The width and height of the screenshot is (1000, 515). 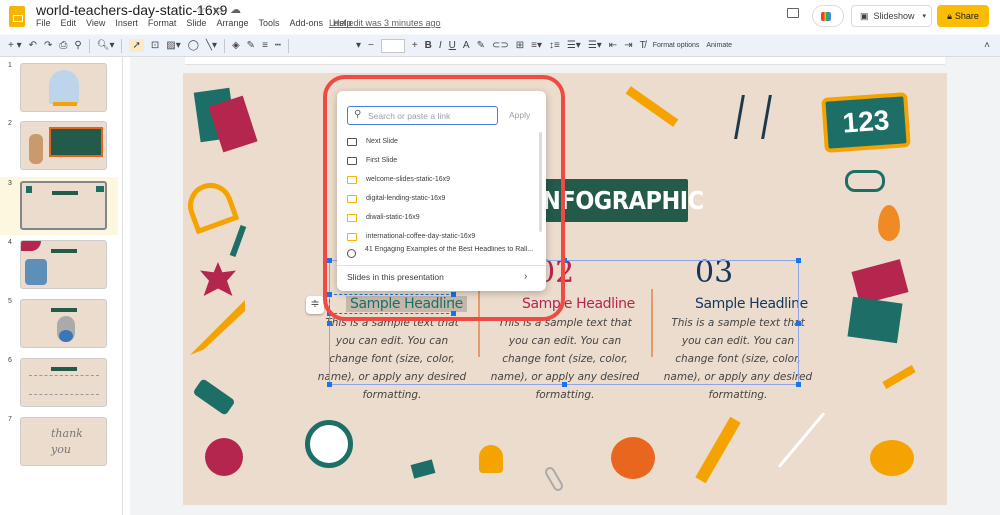 What do you see at coordinates (63, 45) in the screenshot?
I see `print-icon: ⎙` at bounding box center [63, 45].